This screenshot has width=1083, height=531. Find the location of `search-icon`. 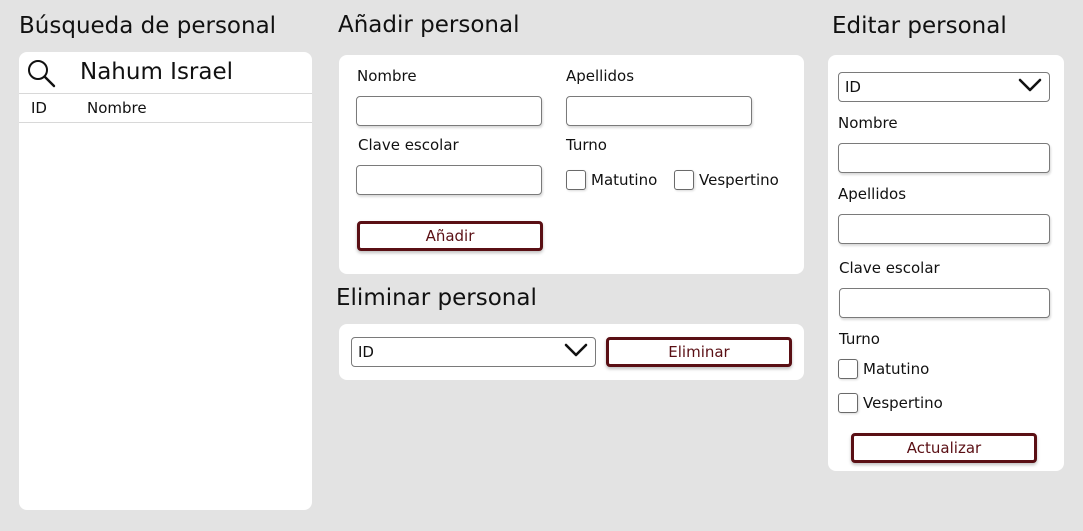

search-icon is located at coordinates (41, 73).